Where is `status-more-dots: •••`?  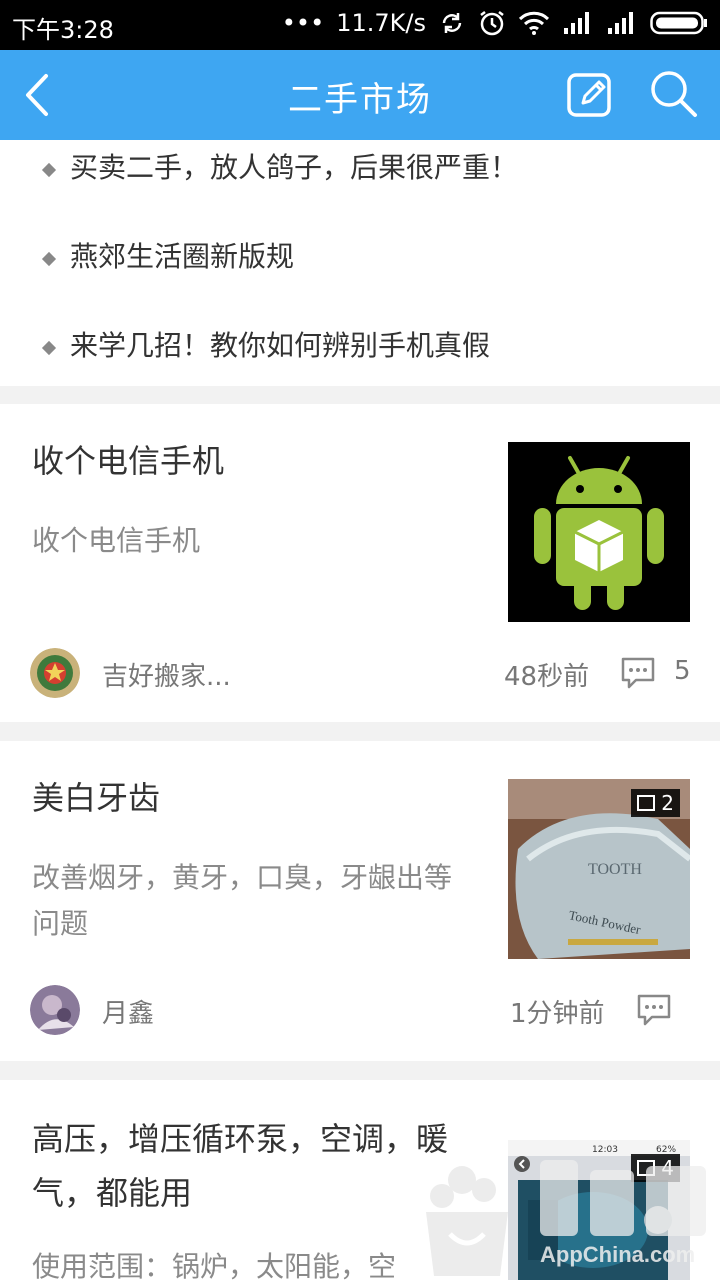 status-more-dots: ••• is located at coordinates (303, 23).